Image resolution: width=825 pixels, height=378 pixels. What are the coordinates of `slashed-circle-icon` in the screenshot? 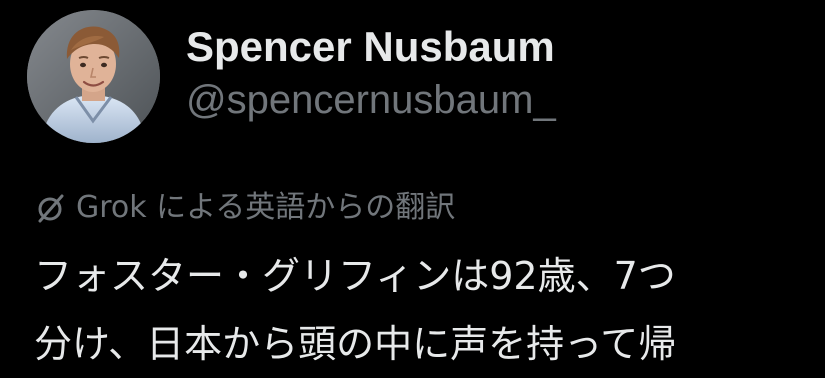 It's located at (50, 208).